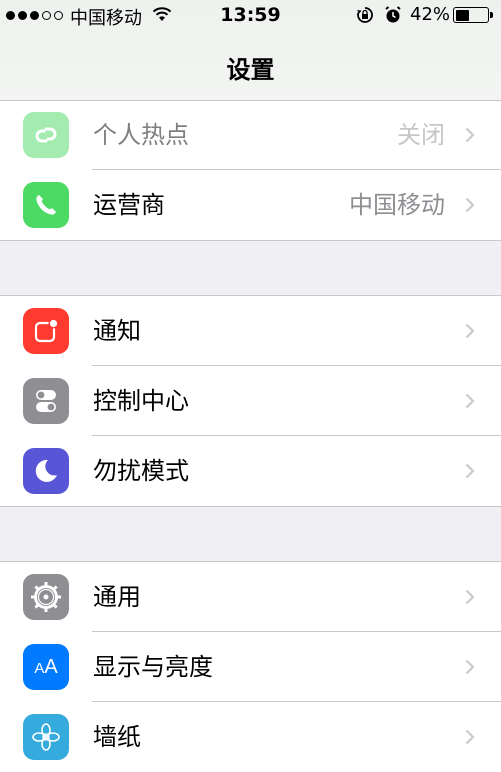 The height and width of the screenshot is (772, 501). I want to click on settings-row-label: 勿扰模式, so click(141, 471).